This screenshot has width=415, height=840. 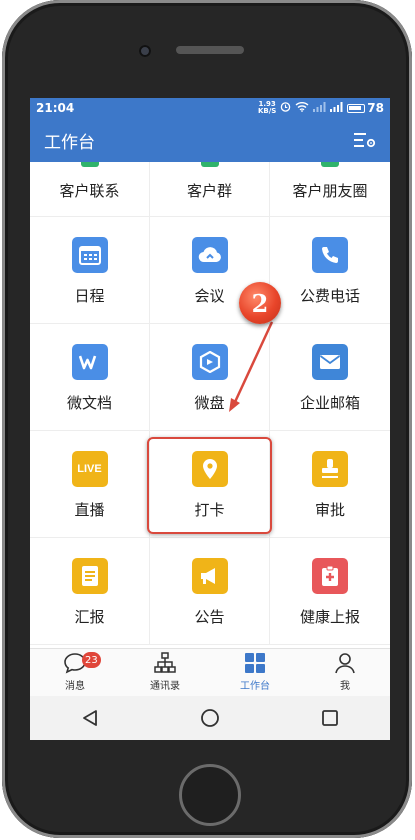 I want to click on report-icon, so click(x=89, y=576).